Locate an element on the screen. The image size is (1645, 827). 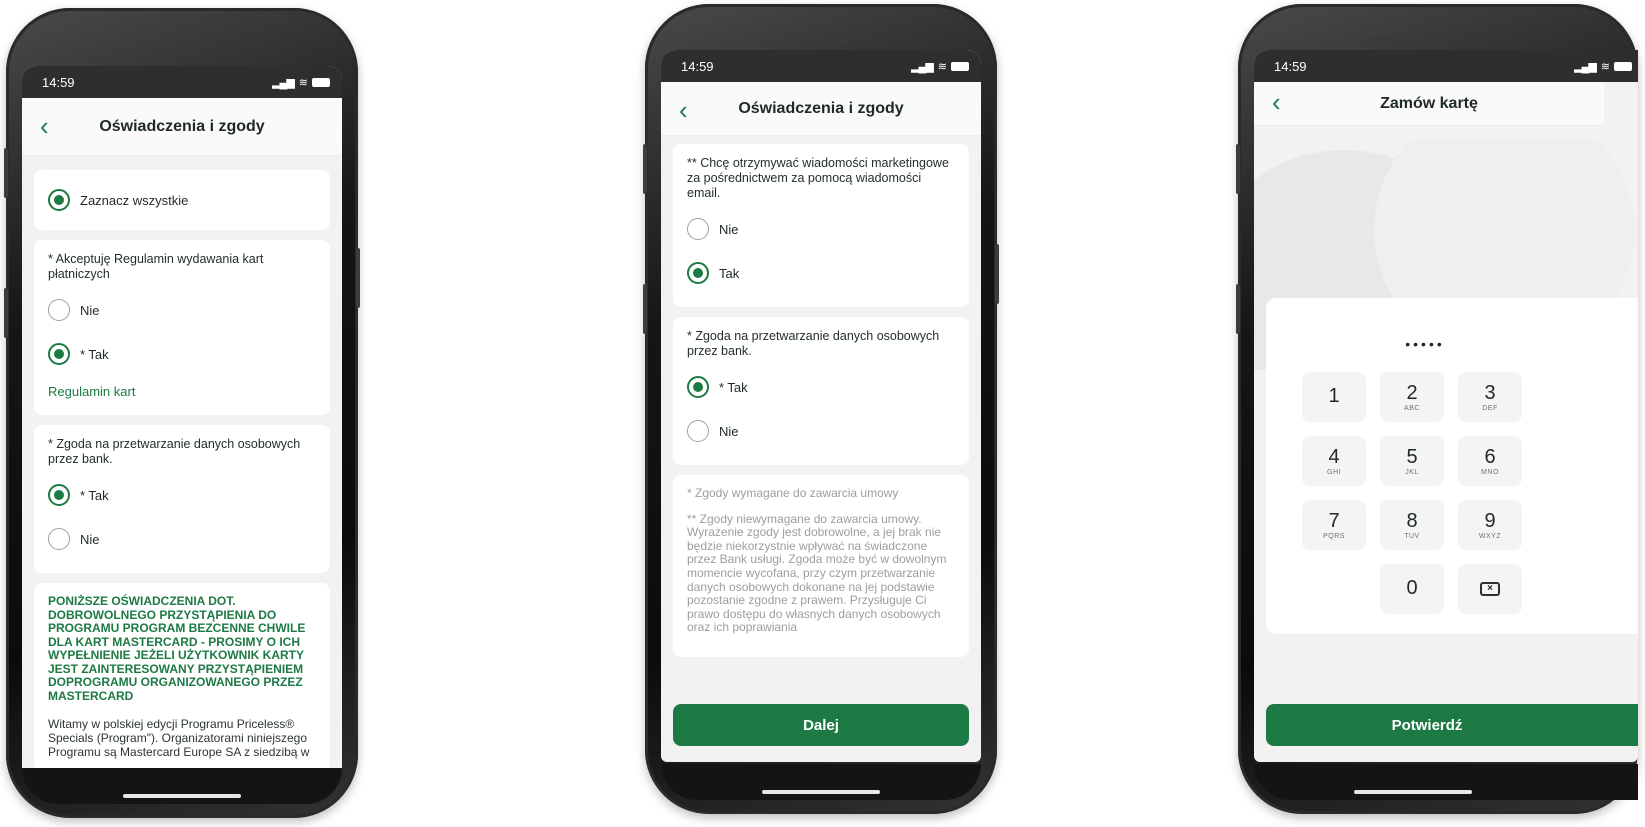
backspace-icon: × is located at coordinates (1490, 589).